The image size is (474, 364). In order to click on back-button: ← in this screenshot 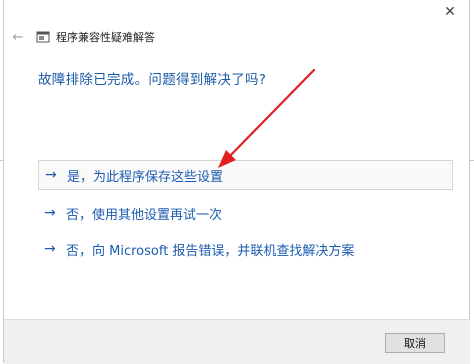, I will do `click(18, 37)`.